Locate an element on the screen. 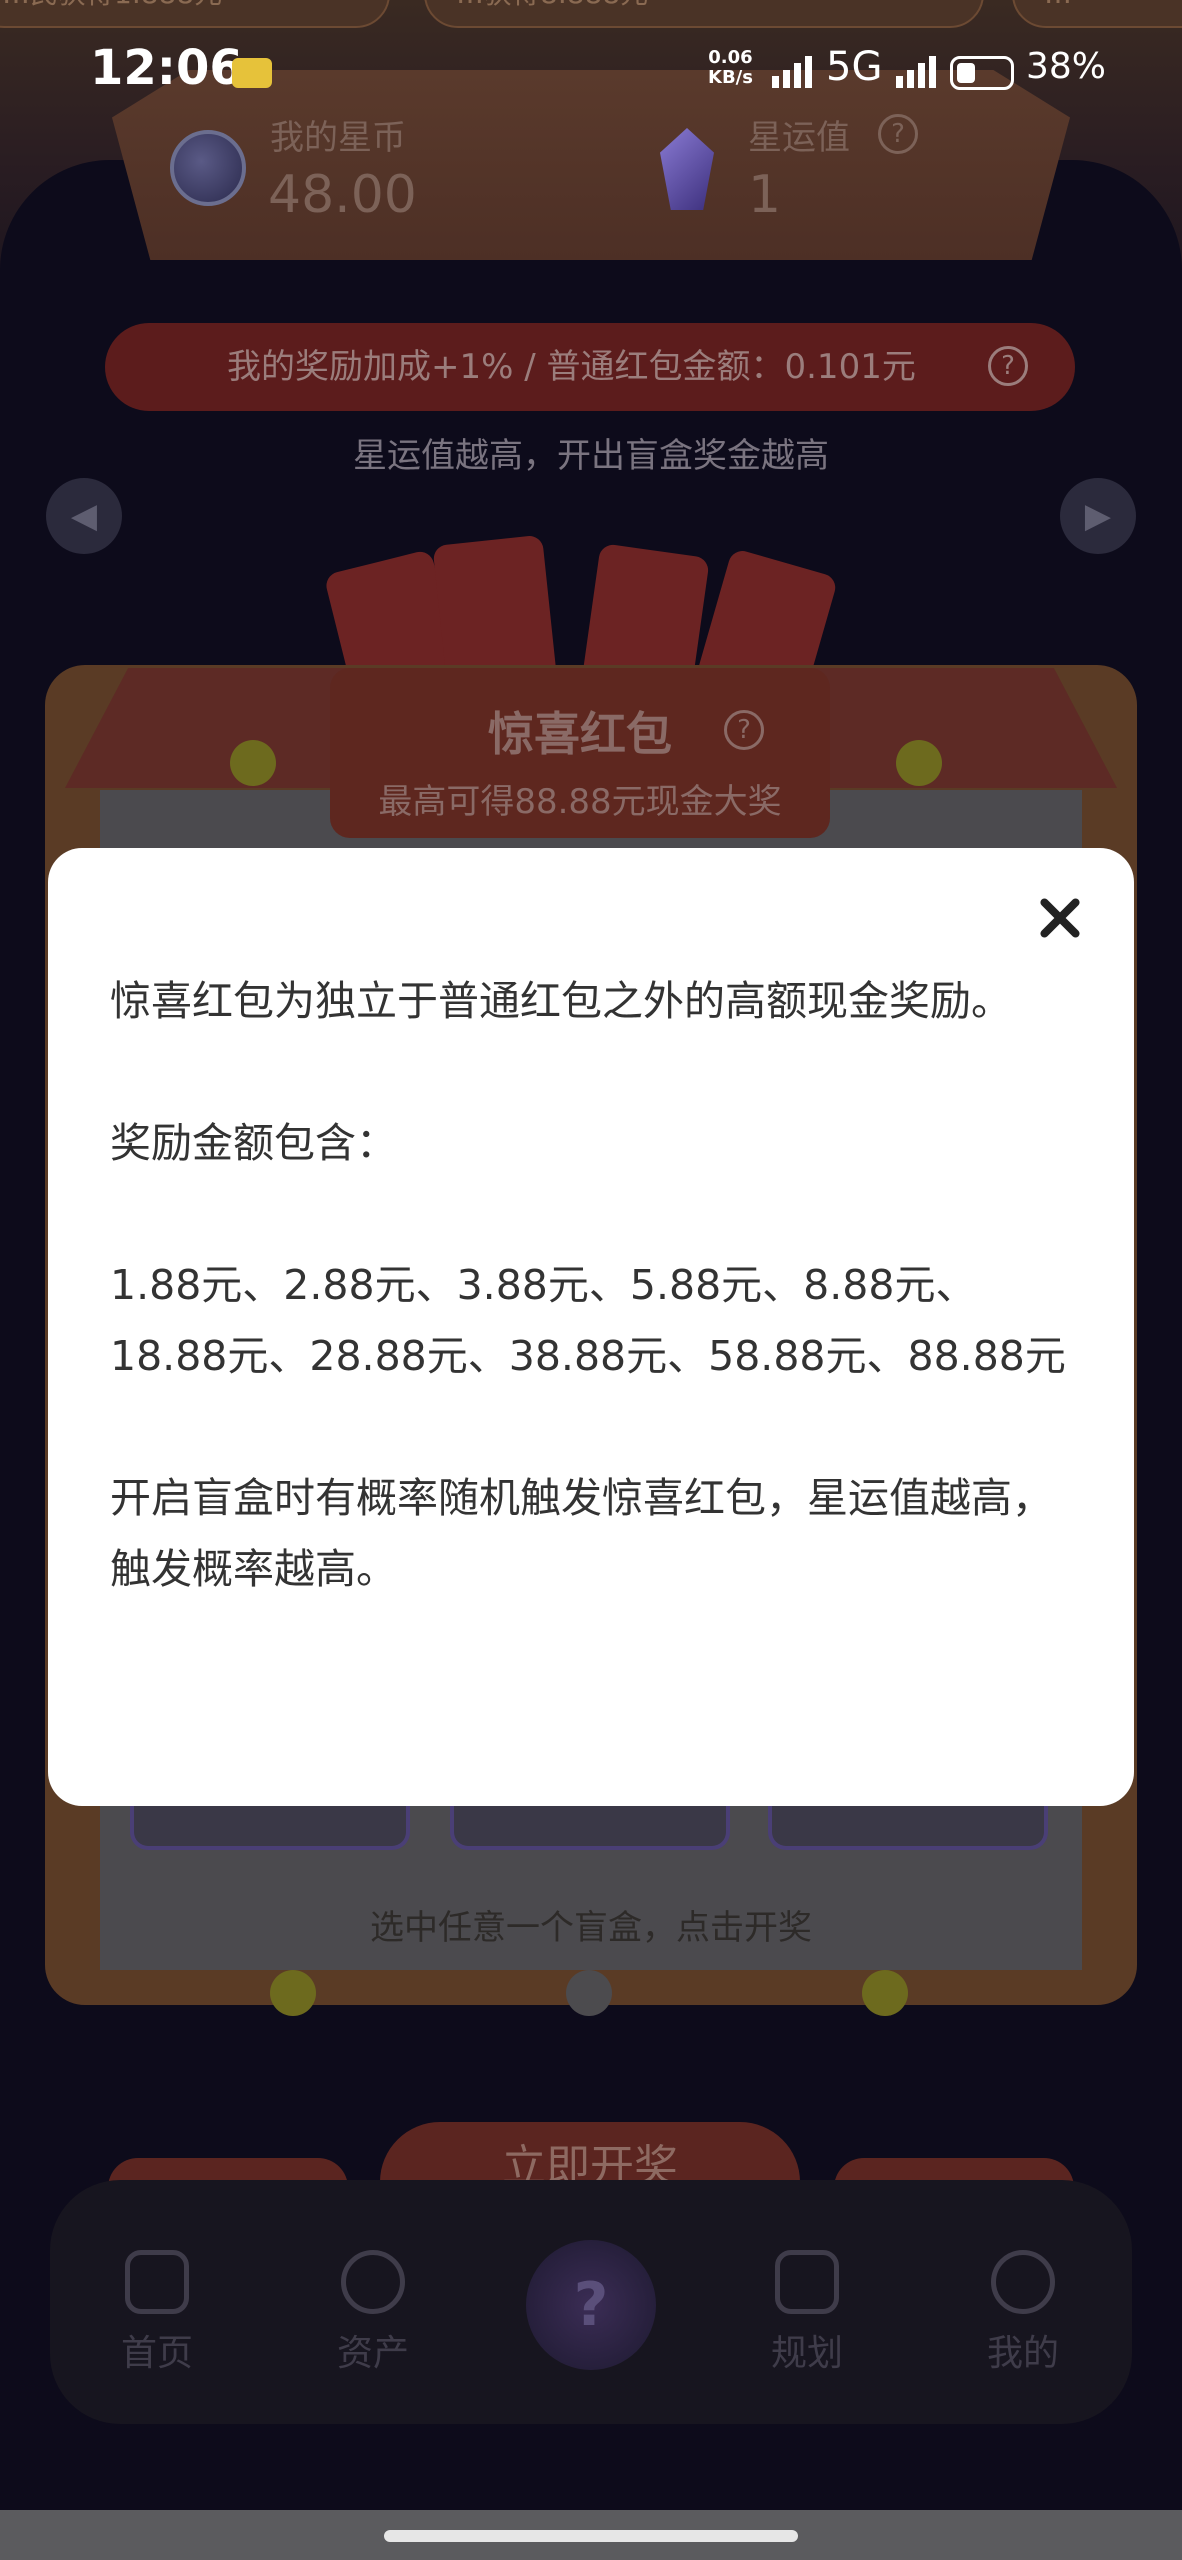 This screenshot has width=1182, height=2560. star-value-label: 星运值 is located at coordinates (799, 138).